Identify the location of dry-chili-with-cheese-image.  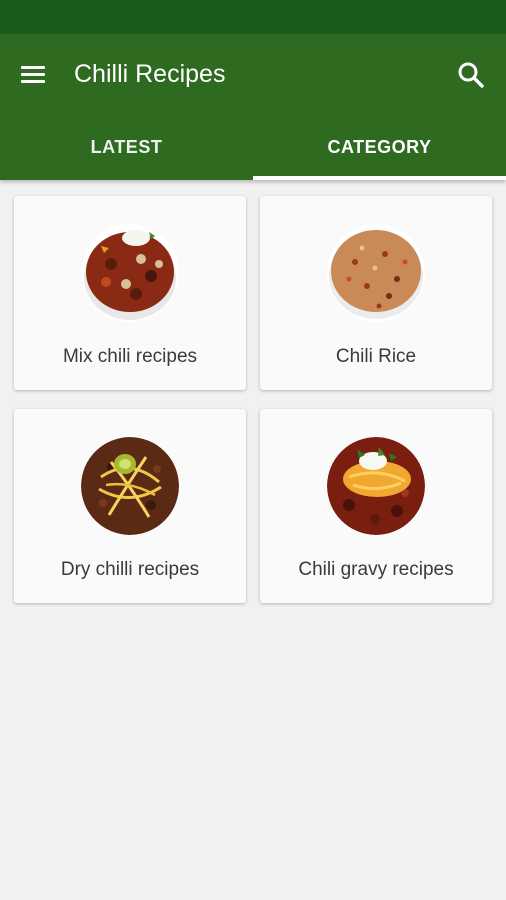
(130, 486).